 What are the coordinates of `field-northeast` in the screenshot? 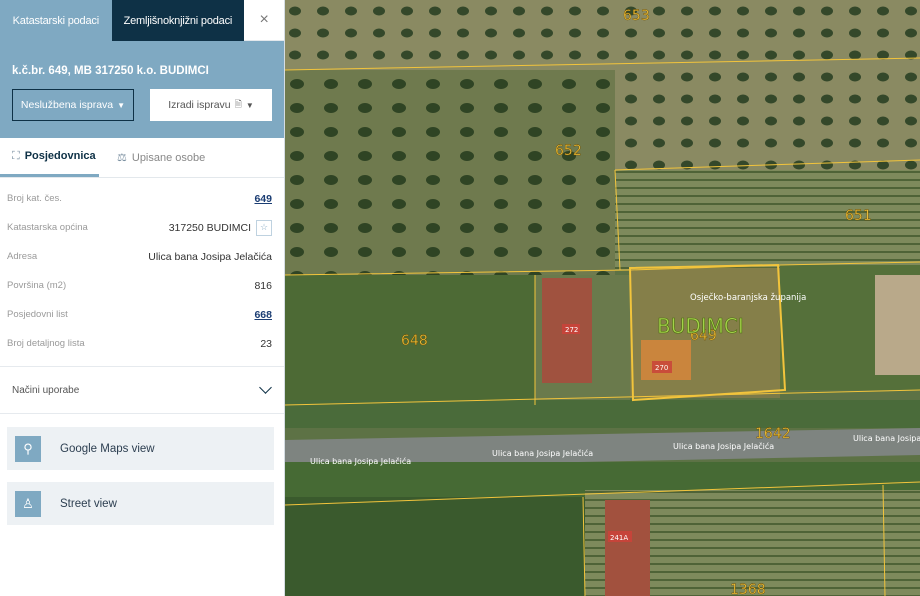 It's located at (767, 115).